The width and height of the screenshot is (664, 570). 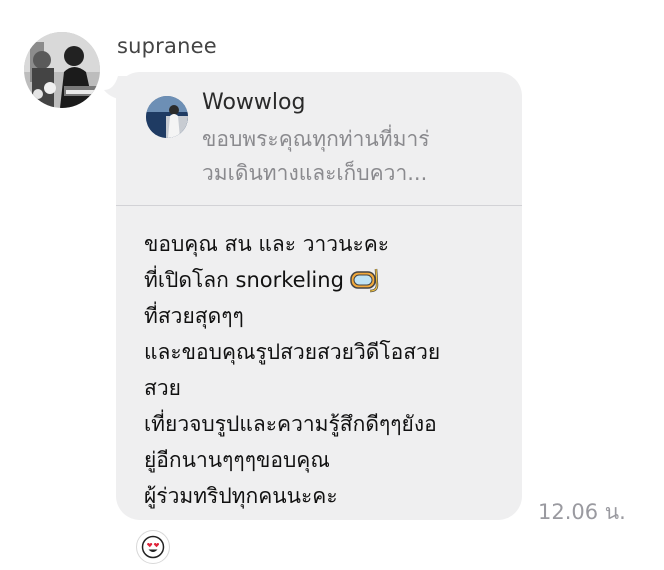 I want to click on message-timestamp: 12.06 น., so click(x=582, y=512).